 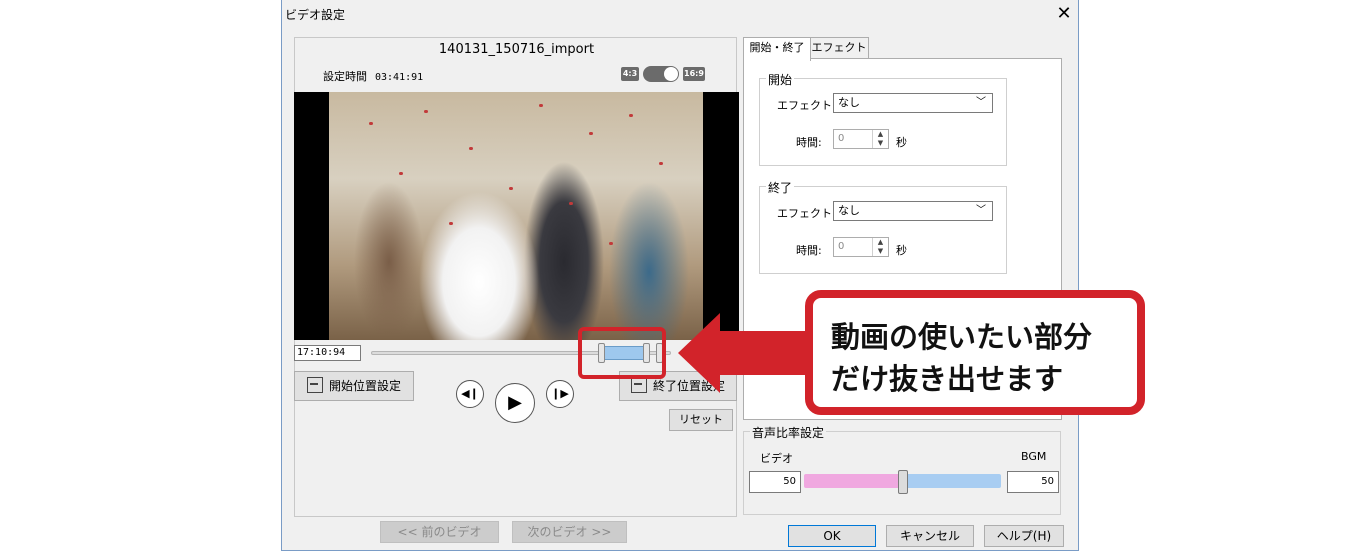 What do you see at coordinates (901, 142) in the screenshot?
I see `start-time-unit: 秒` at bounding box center [901, 142].